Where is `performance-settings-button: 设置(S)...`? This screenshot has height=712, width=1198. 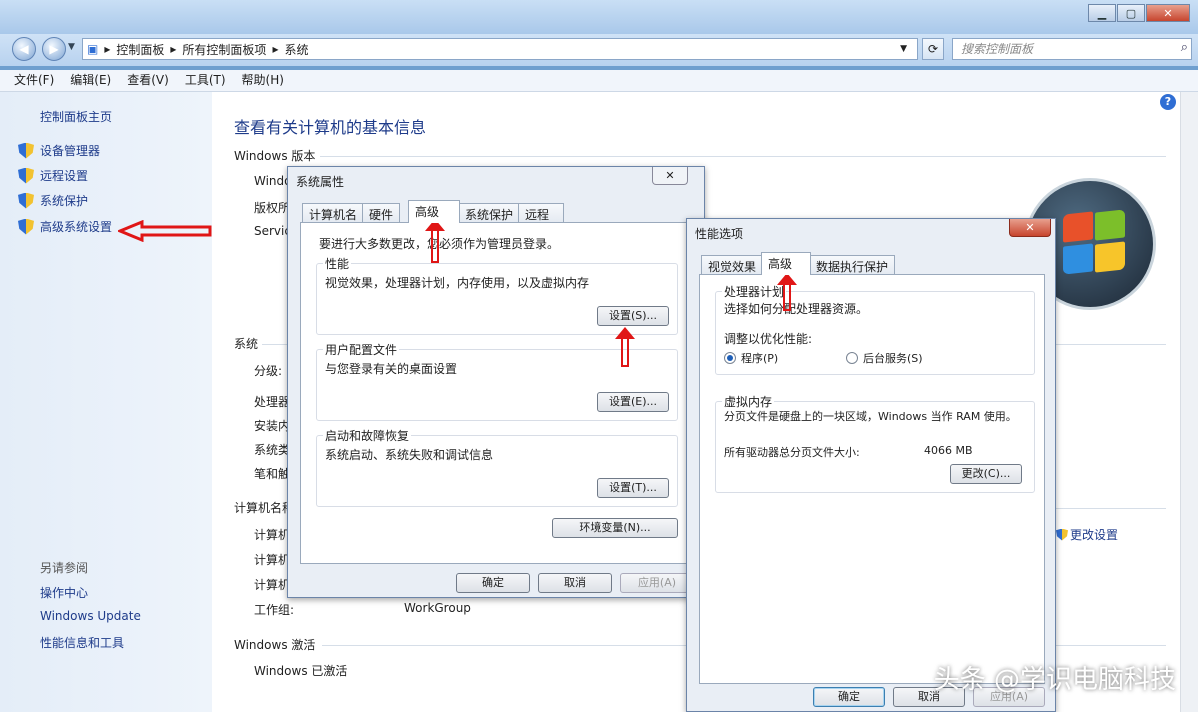 performance-settings-button: 设置(S)... is located at coordinates (633, 316).